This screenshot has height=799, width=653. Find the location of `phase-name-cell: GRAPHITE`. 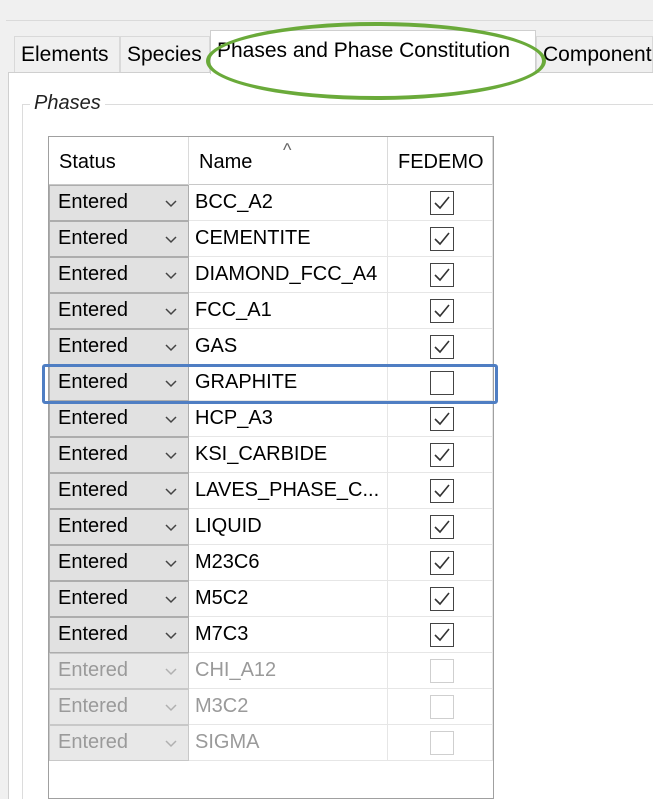

phase-name-cell: GRAPHITE is located at coordinates (288, 383).